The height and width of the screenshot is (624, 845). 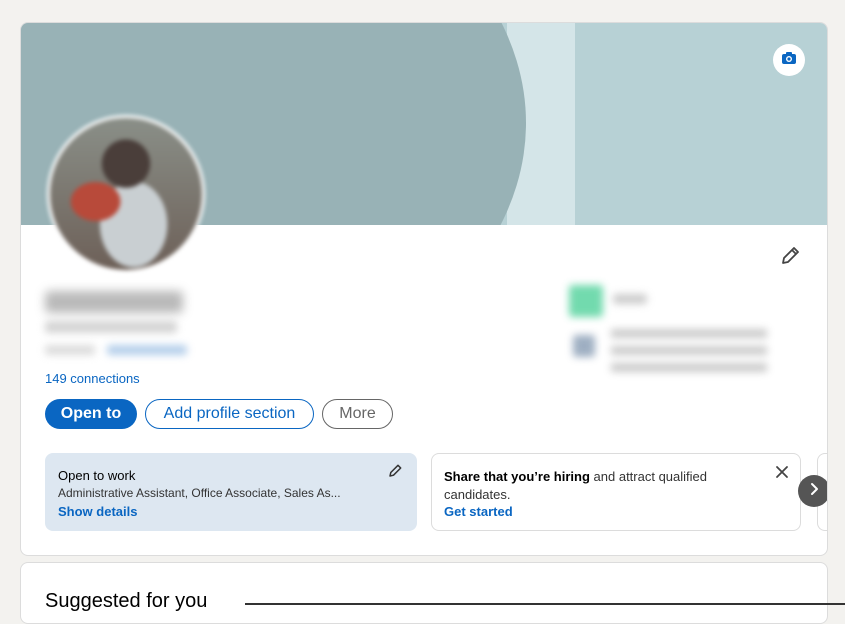 What do you see at coordinates (517, 476) in the screenshot?
I see `hiring-message-strong: Share that you’re hiring` at bounding box center [517, 476].